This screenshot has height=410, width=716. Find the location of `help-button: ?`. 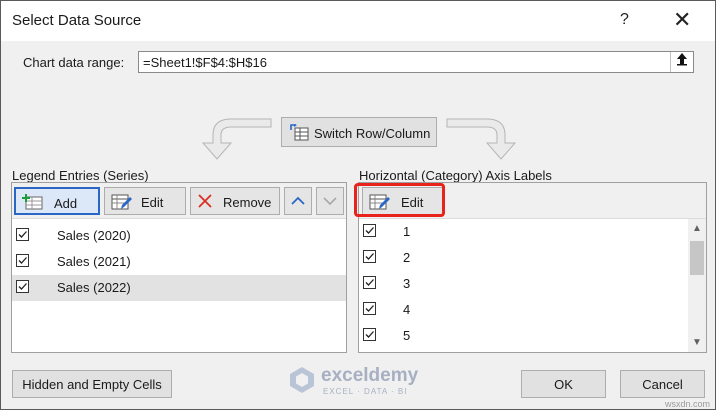

help-button: ? is located at coordinates (624, 20).